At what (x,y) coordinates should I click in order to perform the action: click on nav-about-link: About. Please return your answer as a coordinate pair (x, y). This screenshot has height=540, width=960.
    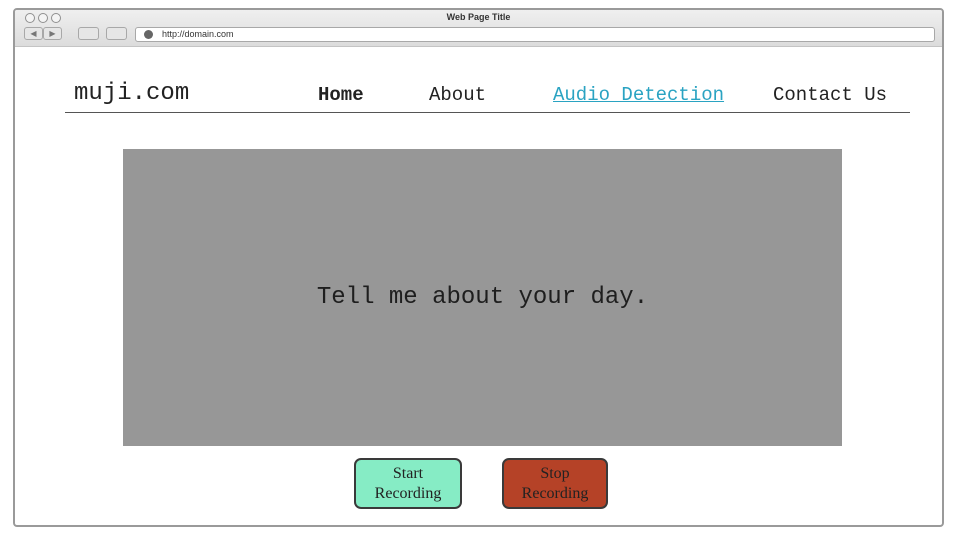
    Looking at the image, I should click on (457, 95).